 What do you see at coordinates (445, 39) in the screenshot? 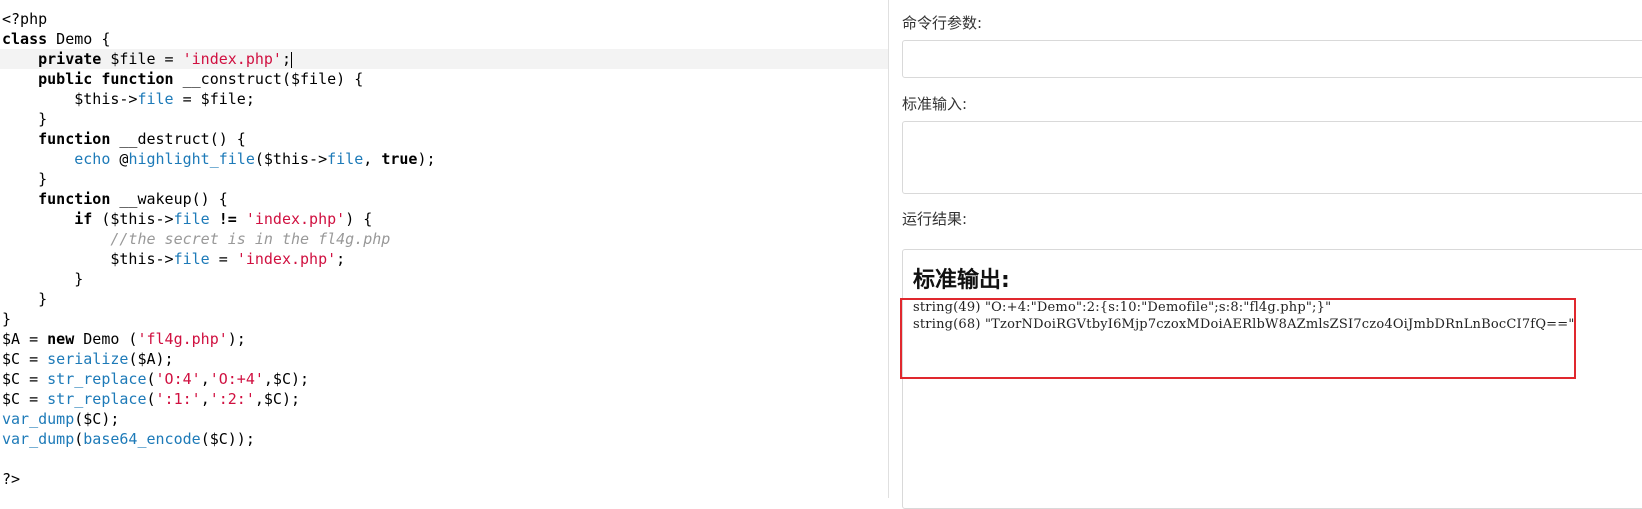
I see `code-line: class Demo {` at bounding box center [445, 39].